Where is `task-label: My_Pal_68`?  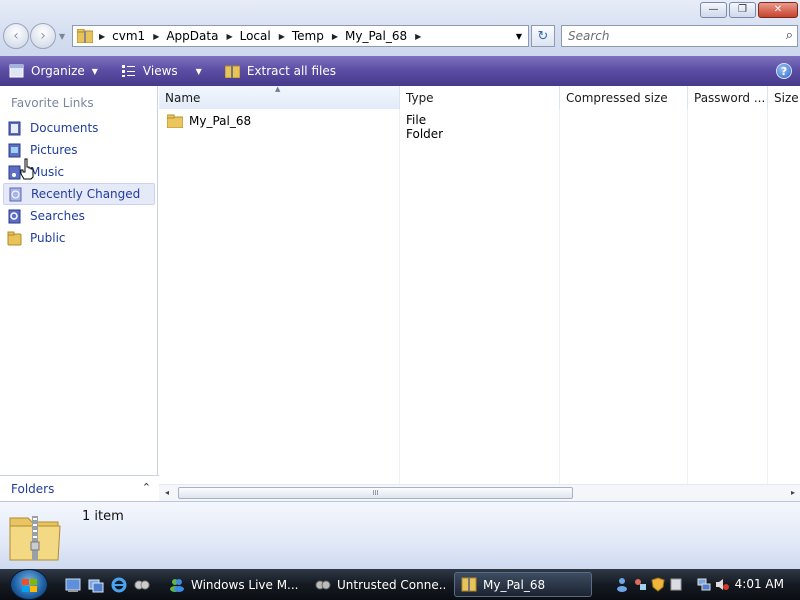 task-label: My_Pal_68 is located at coordinates (514, 584).